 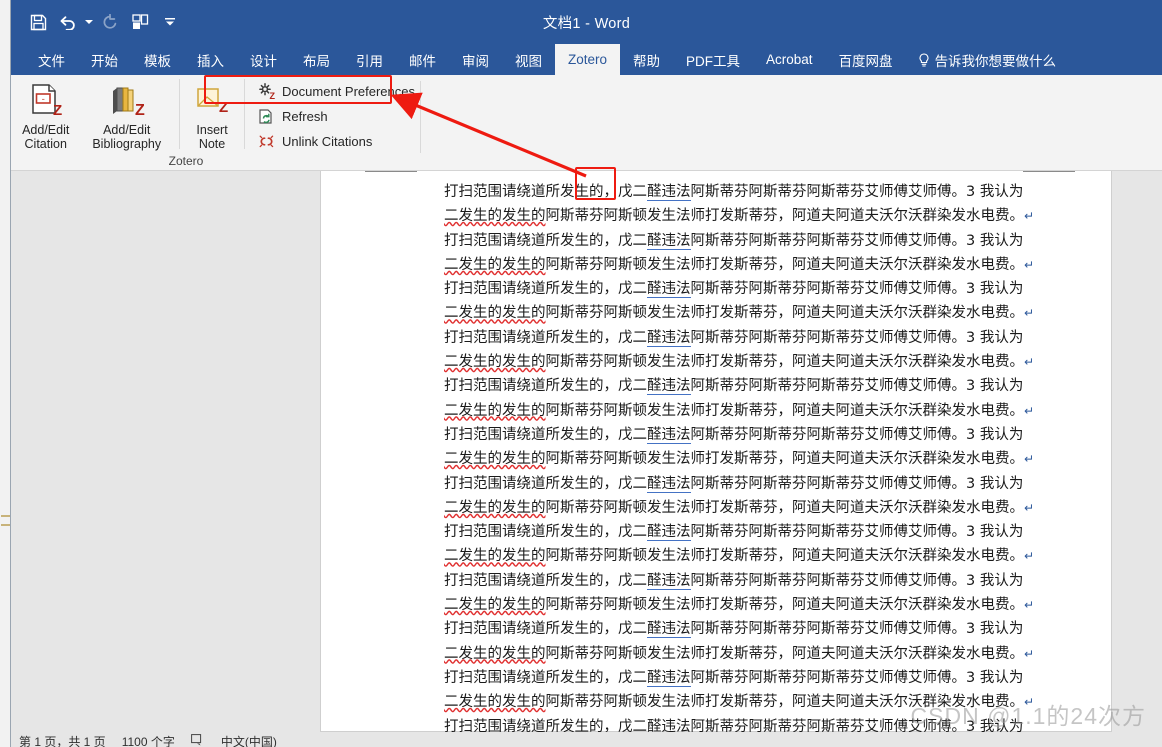 What do you see at coordinates (148, 740) in the screenshot?
I see `status-word-count: 1100 个字` at bounding box center [148, 740].